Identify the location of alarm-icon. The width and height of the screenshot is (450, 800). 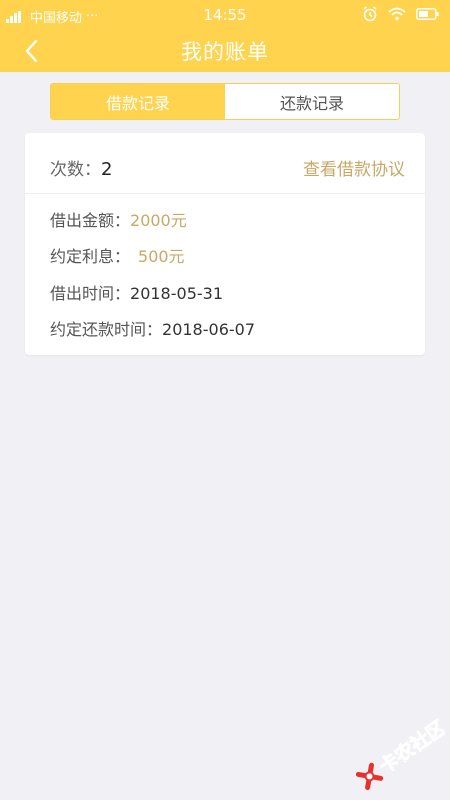
(370, 14).